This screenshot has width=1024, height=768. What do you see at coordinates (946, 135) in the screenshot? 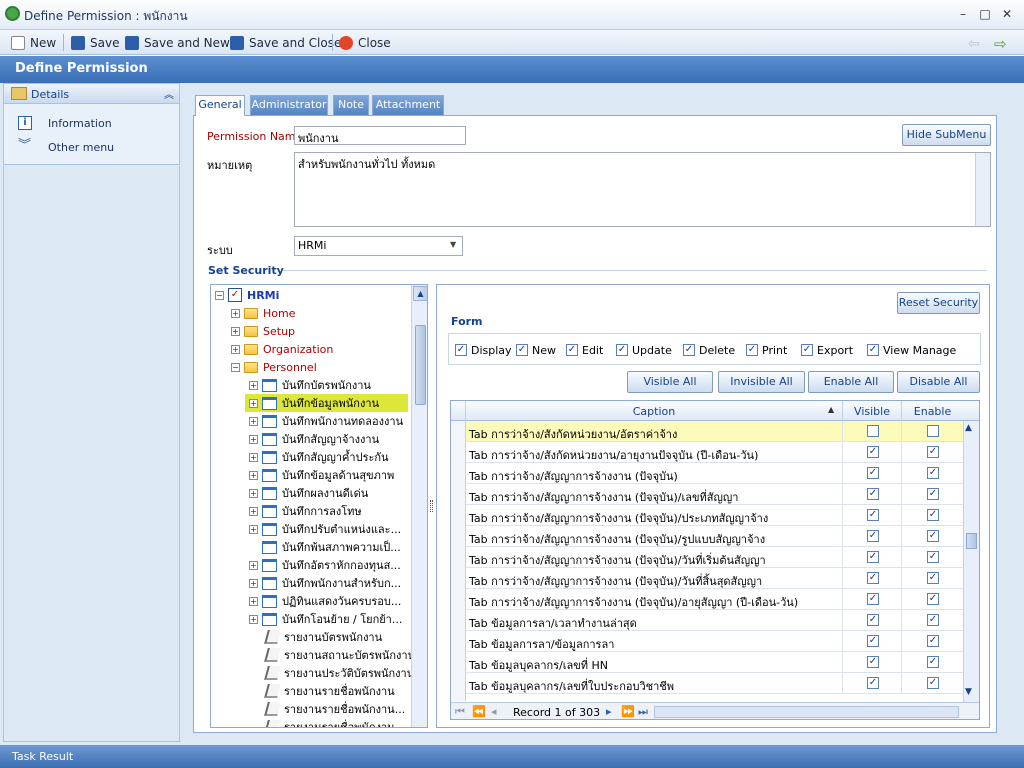
I see `hide-submenu-button: Hide SubMenu` at bounding box center [946, 135].